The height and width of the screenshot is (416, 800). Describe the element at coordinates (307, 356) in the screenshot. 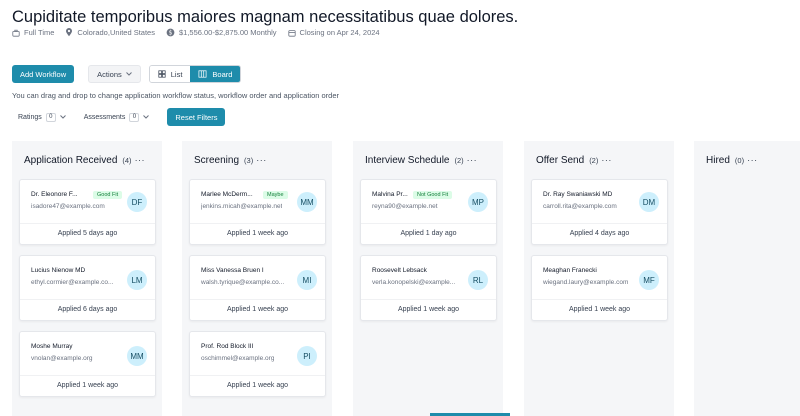

I see `avatar: PI` at that location.